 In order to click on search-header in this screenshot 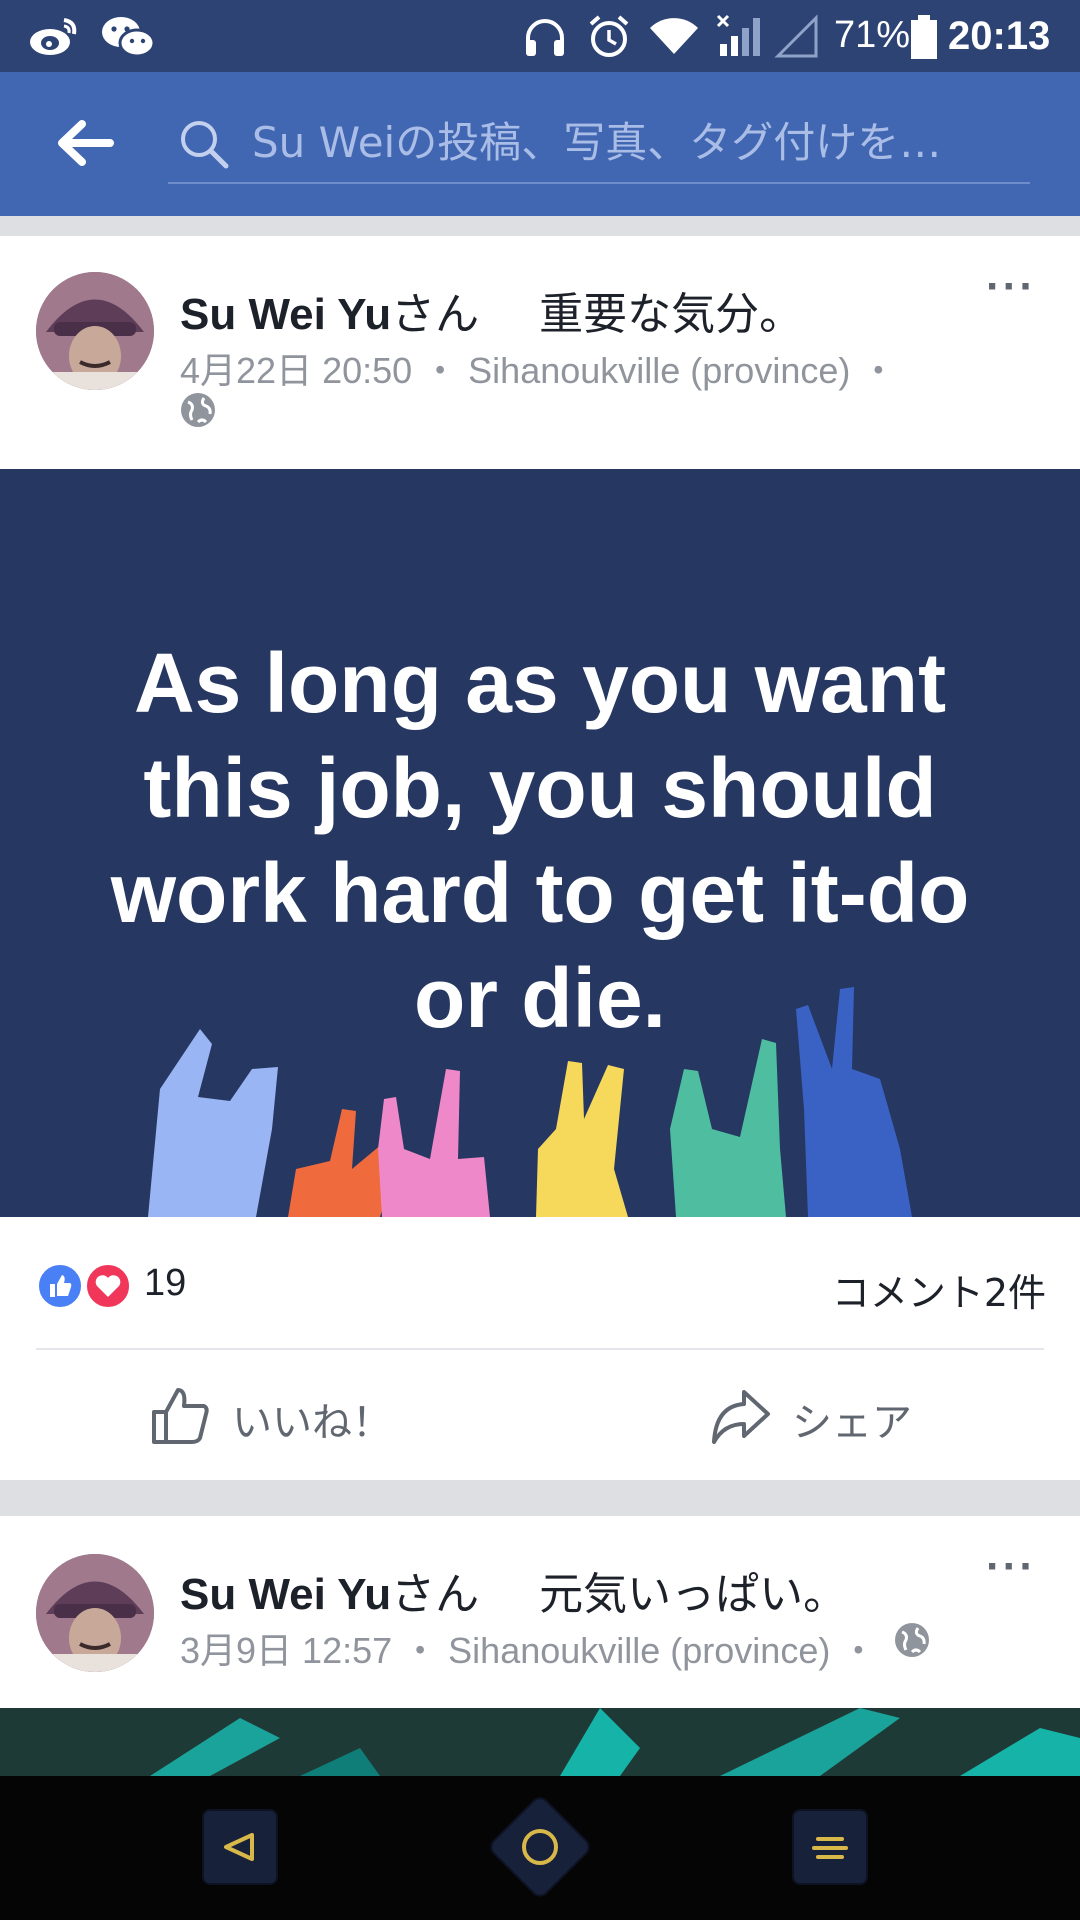, I will do `click(540, 144)`.